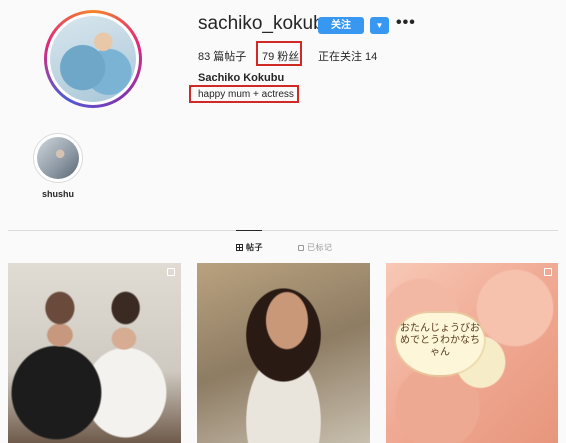  I want to click on profile-full-name: Sachiko Kokubu, so click(241, 78).